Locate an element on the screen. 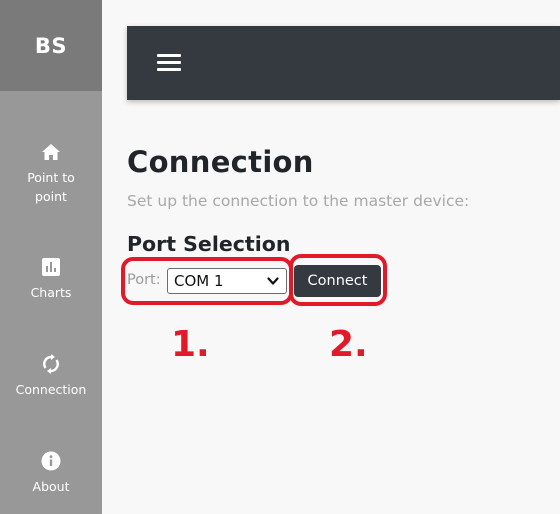  sync-icon is located at coordinates (51, 364).